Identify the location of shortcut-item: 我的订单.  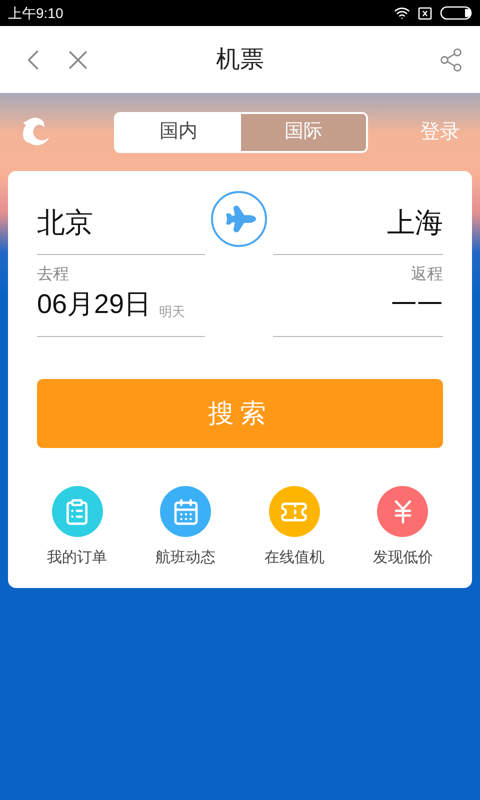
(77, 528).